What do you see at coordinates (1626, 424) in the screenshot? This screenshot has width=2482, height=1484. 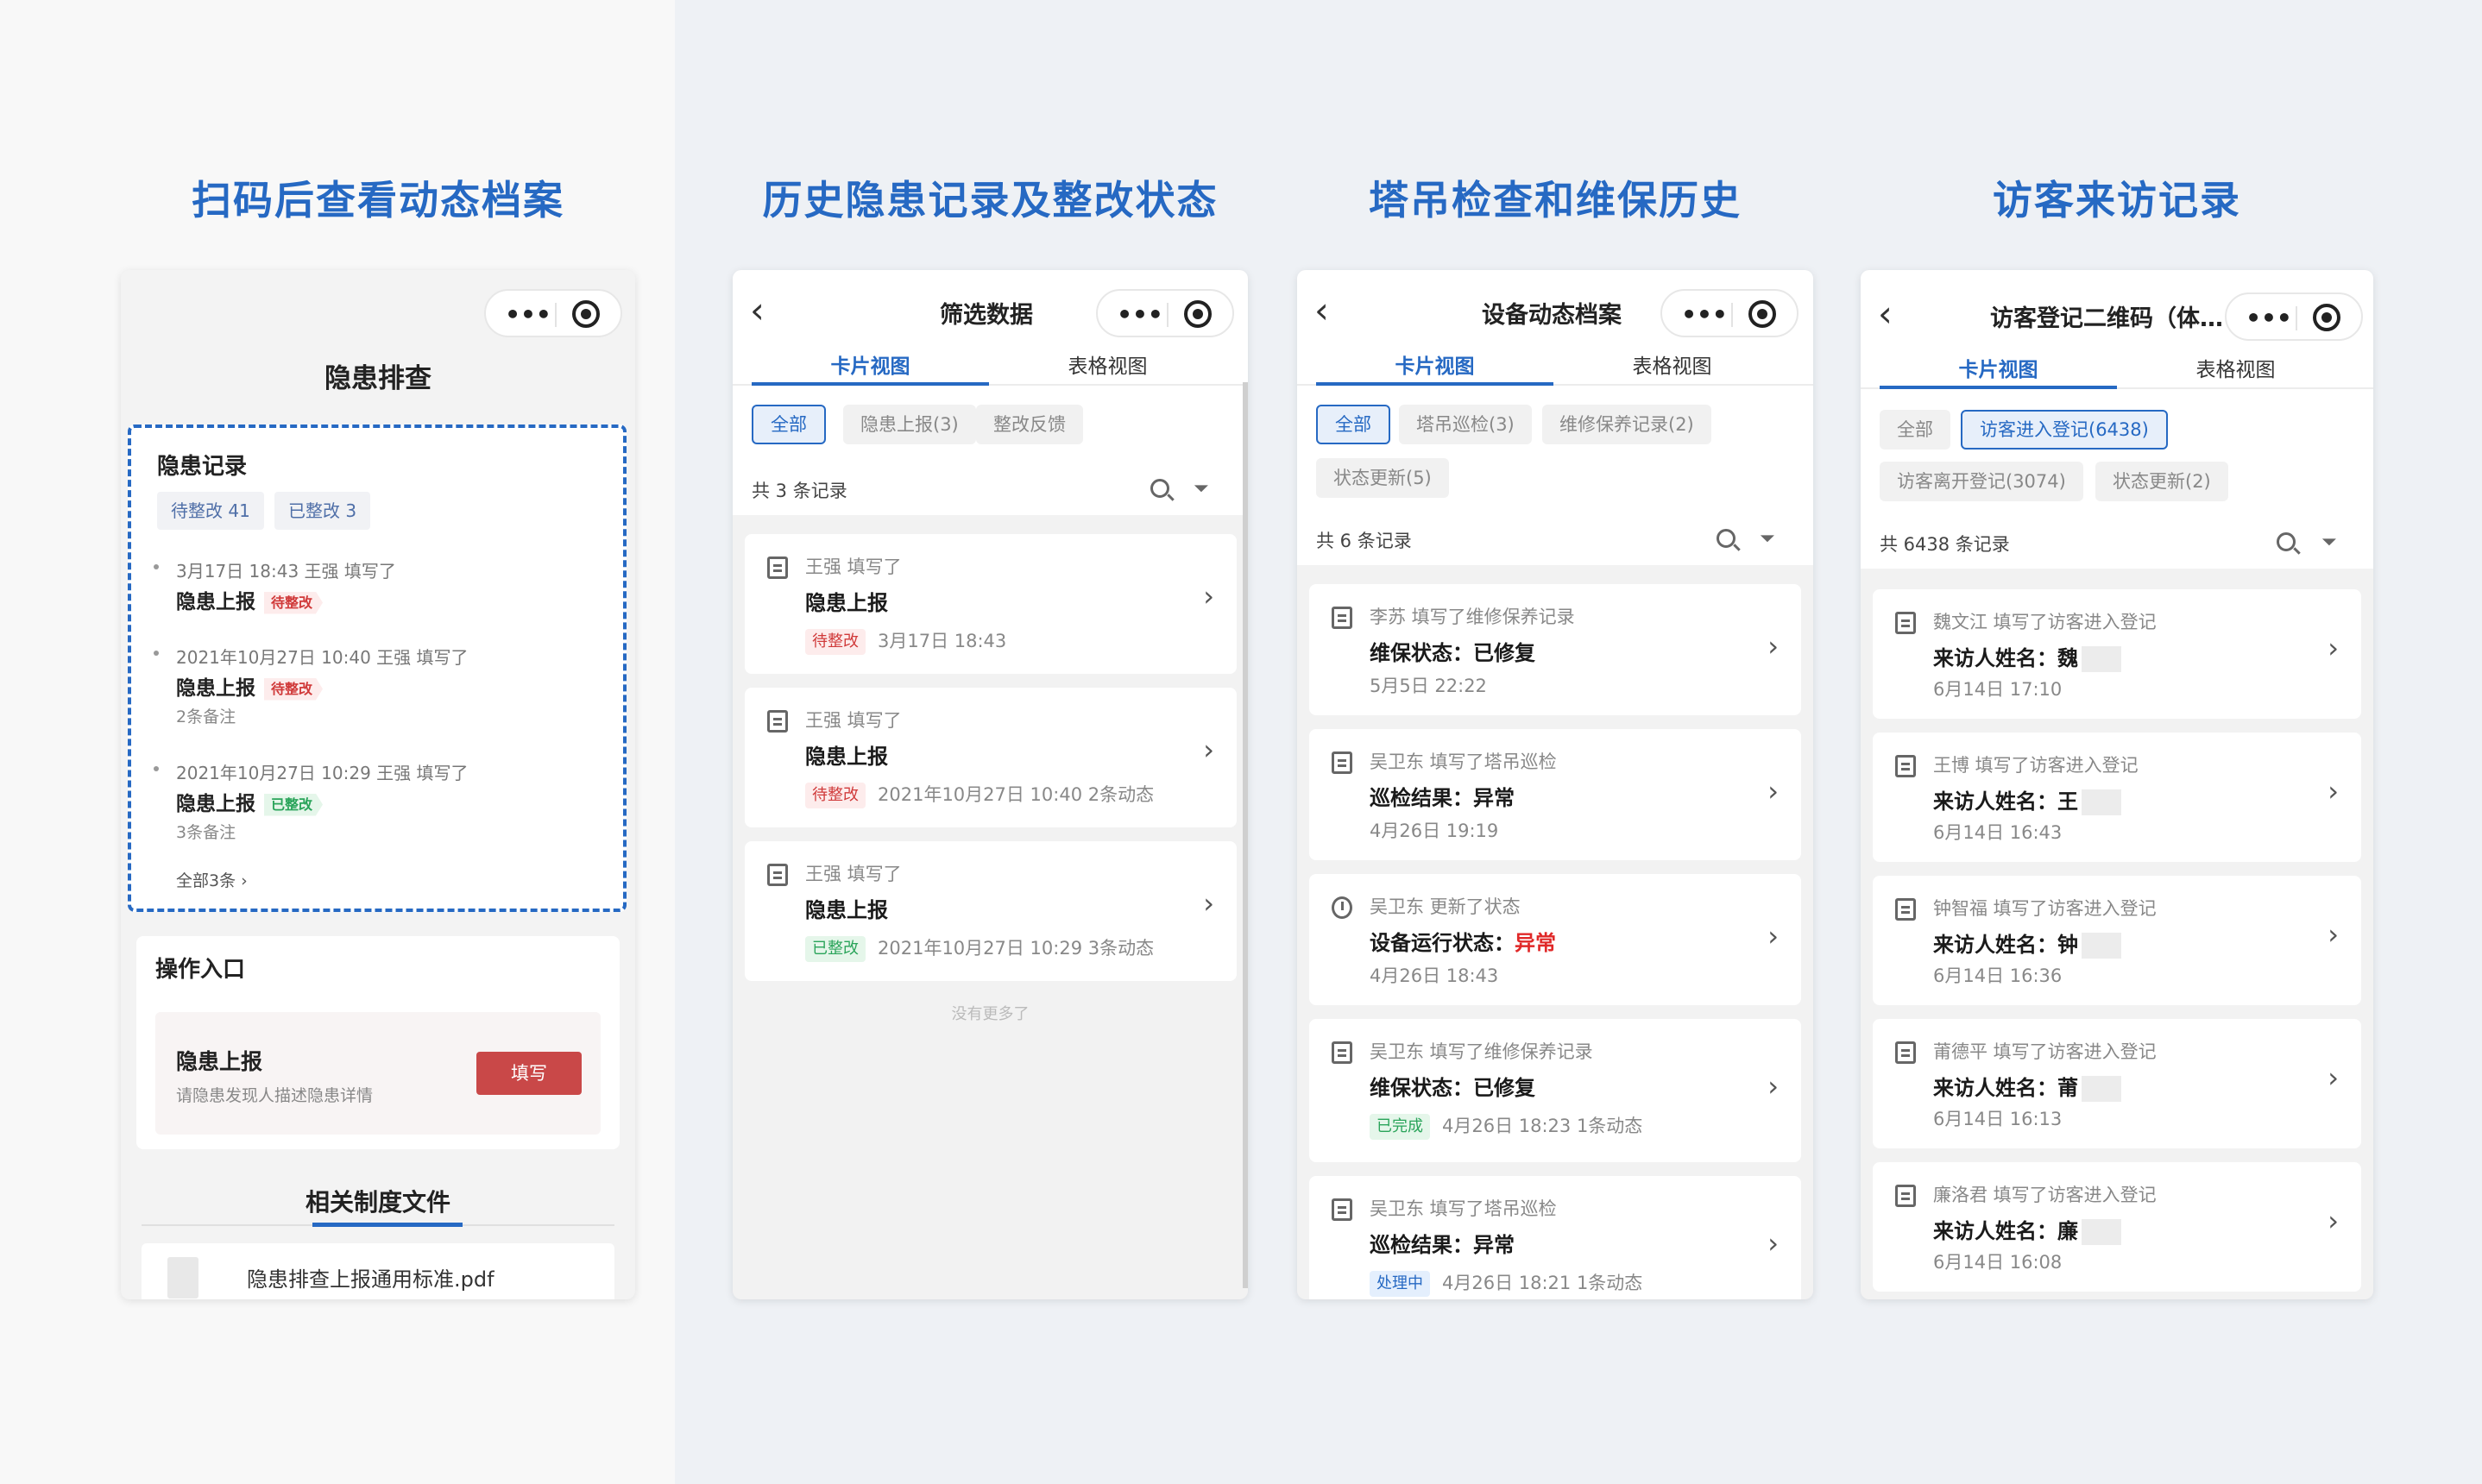 I see `chip-maintenance: 维修保养记录(2)` at bounding box center [1626, 424].